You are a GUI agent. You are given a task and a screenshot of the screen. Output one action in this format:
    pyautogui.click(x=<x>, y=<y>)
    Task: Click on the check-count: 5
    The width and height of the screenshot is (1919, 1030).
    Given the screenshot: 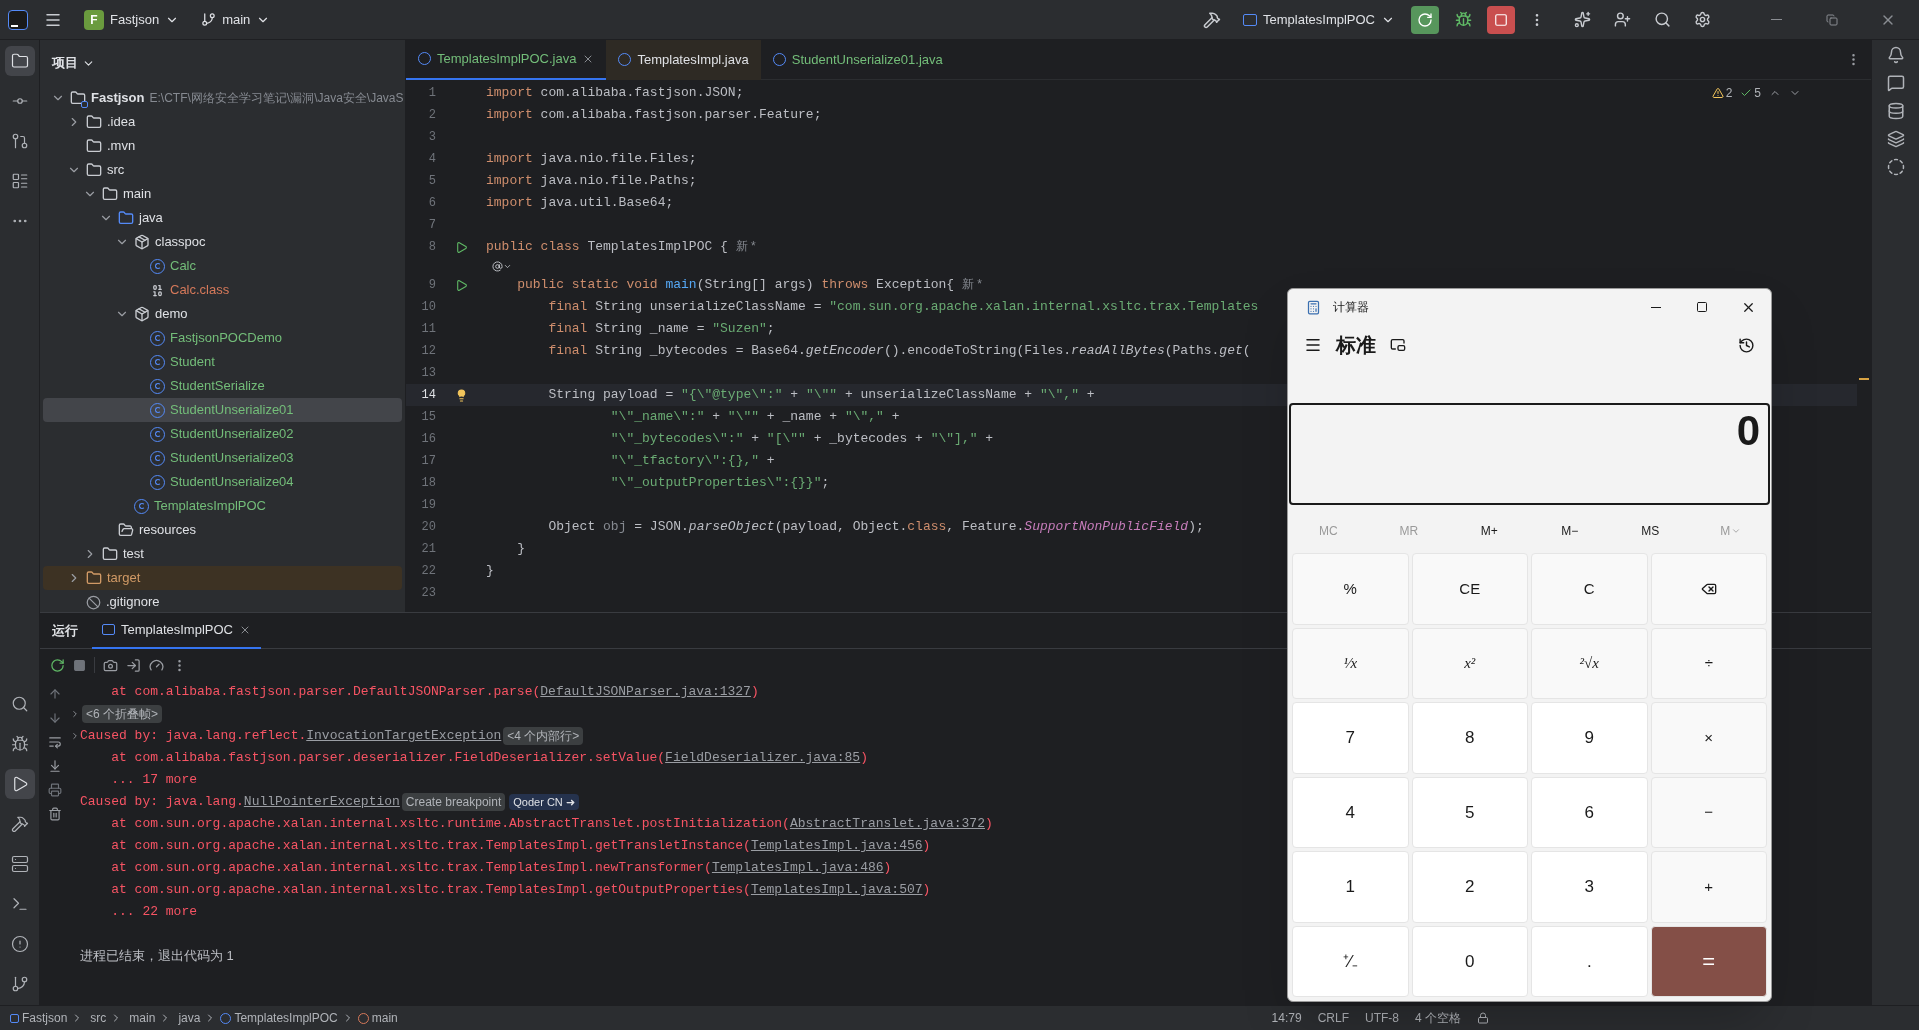 What is the action you would take?
    pyautogui.click(x=1757, y=93)
    